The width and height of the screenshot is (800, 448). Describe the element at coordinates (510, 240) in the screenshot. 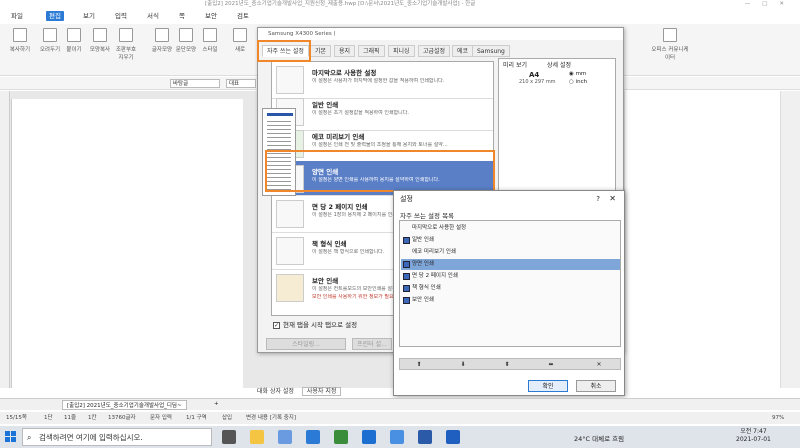

I see `list-item-normal: 일반 인쇄` at that location.